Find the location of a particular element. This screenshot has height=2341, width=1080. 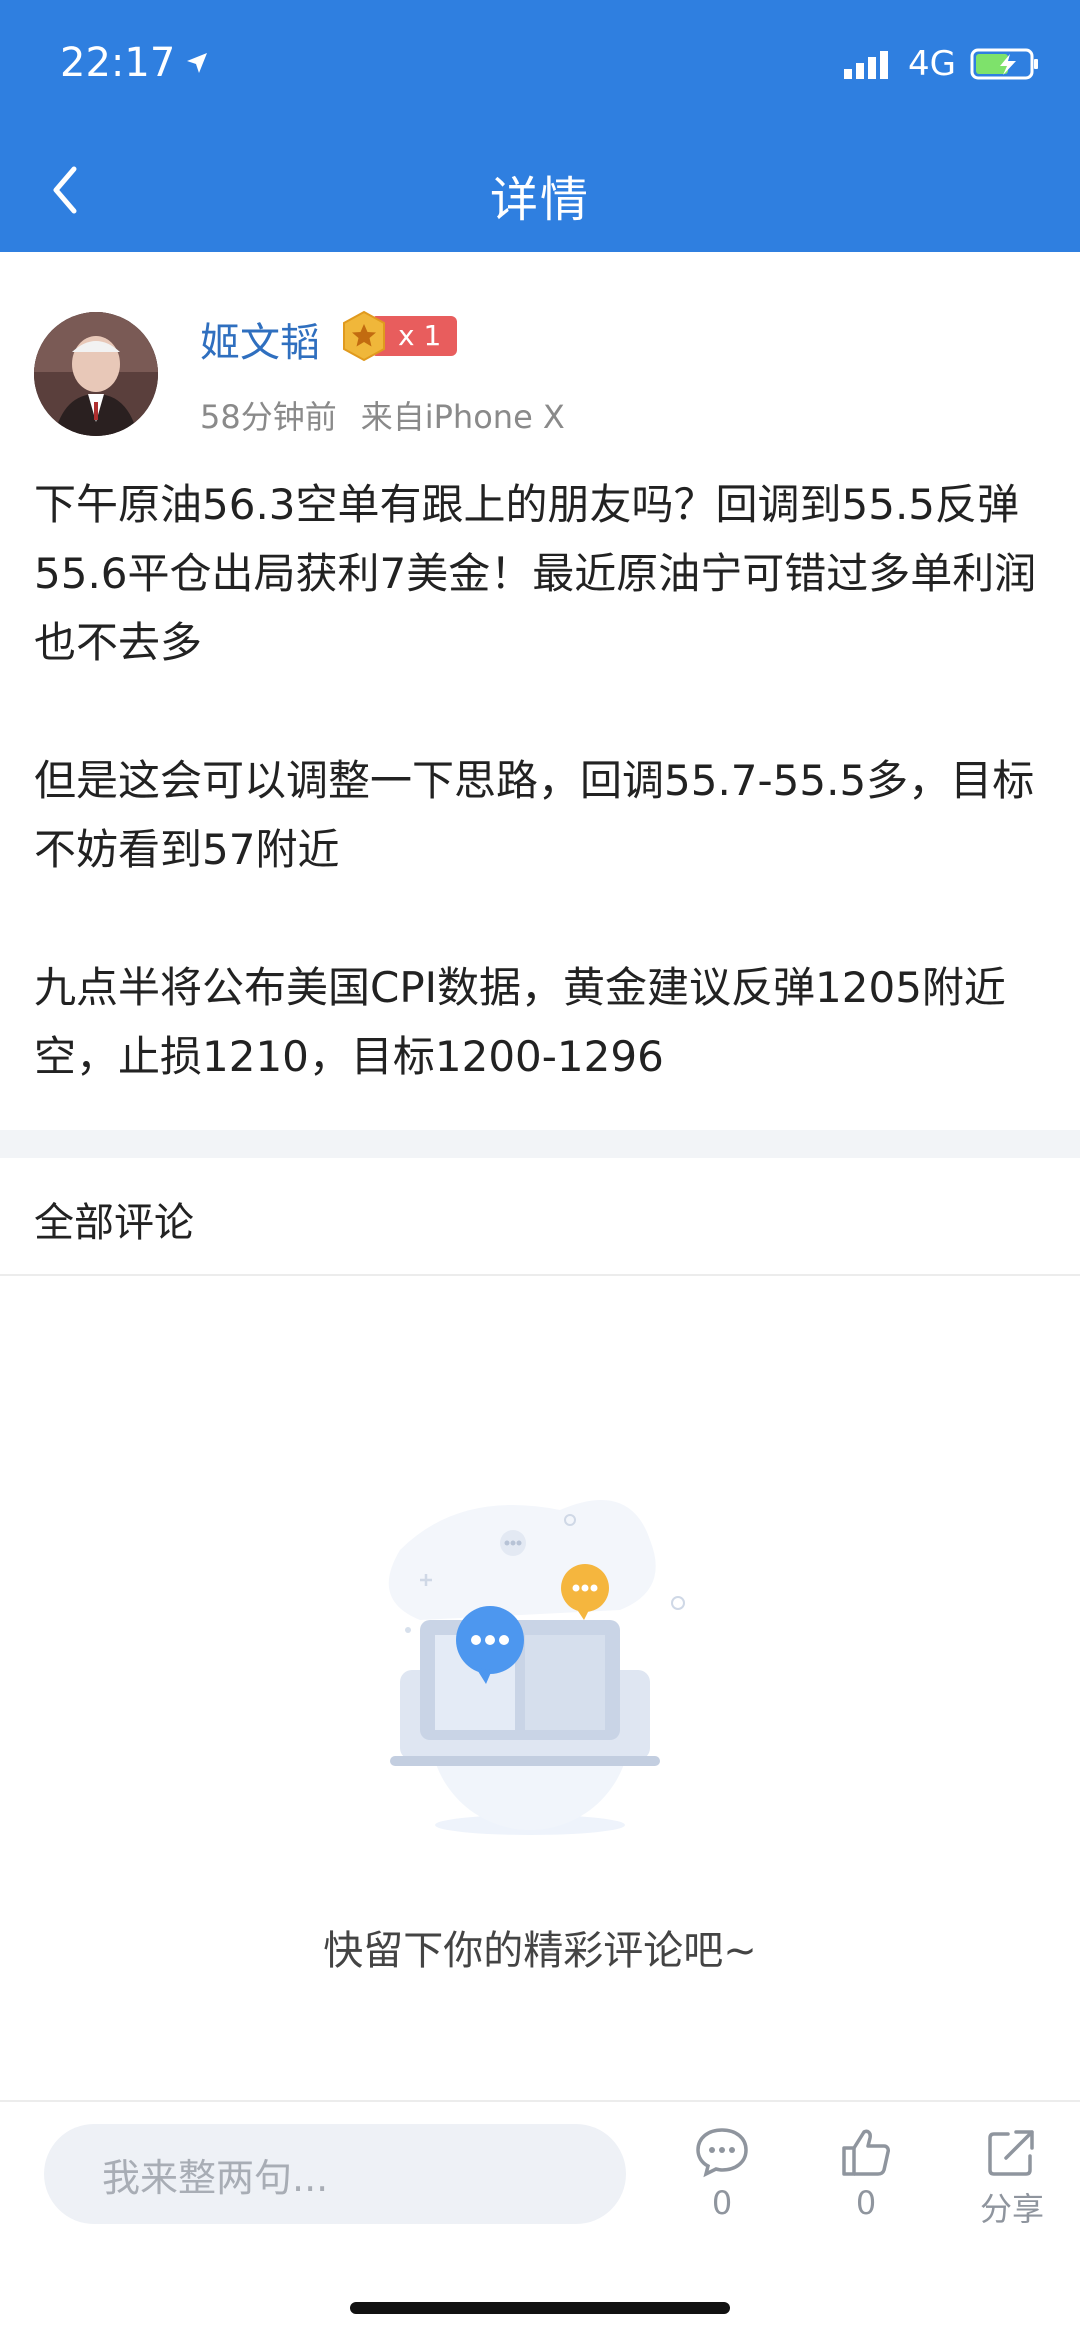

like-button: 0 is located at coordinates (866, 2174).